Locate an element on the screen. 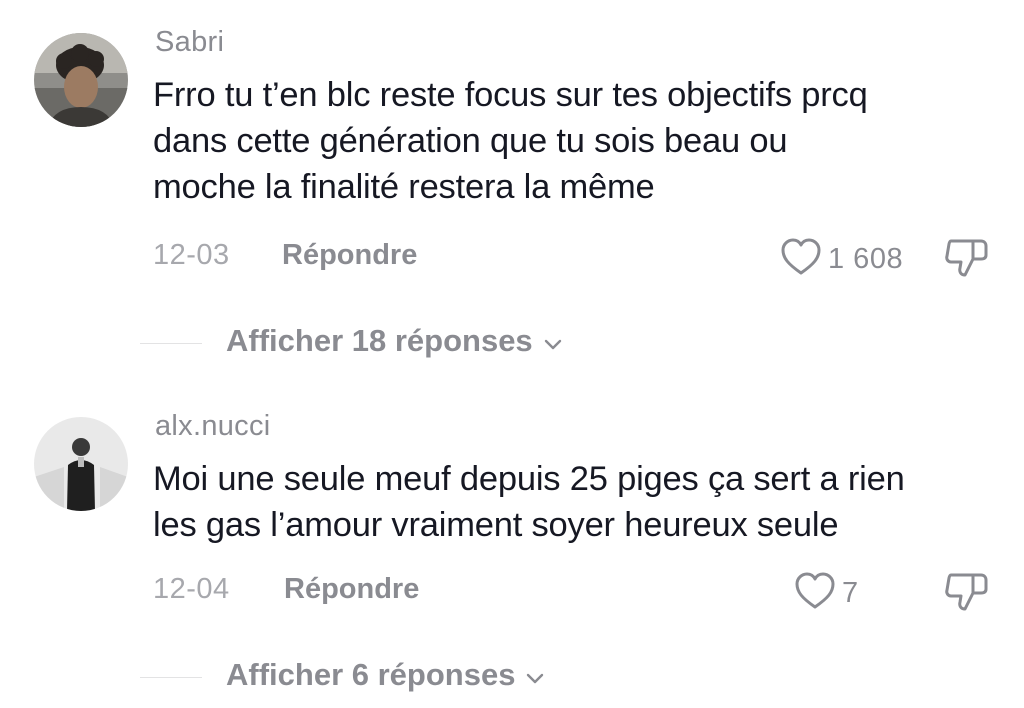 The width and height of the screenshot is (1024, 708). like-count: 7 is located at coordinates (850, 593).